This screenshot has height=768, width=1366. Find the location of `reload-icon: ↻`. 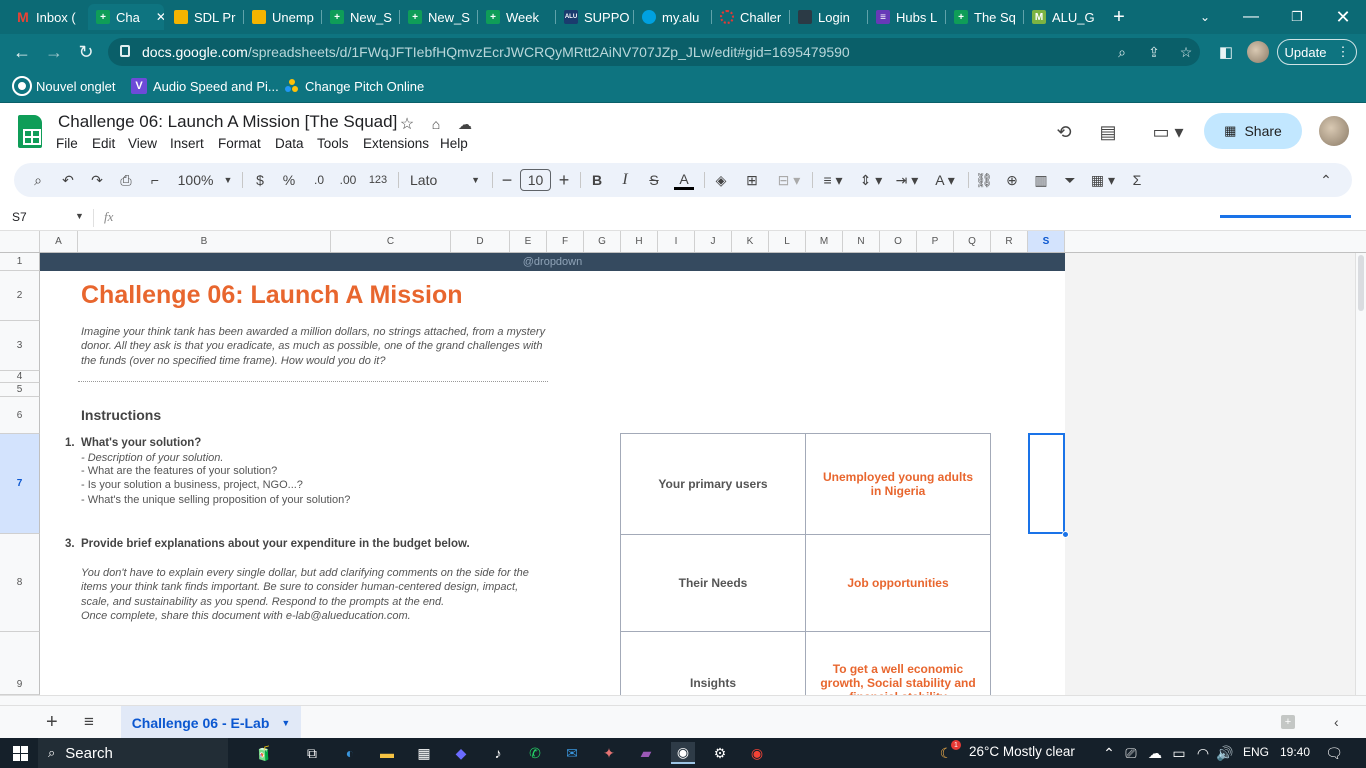

reload-icon: ↻ is located at coordinates (86, 52).